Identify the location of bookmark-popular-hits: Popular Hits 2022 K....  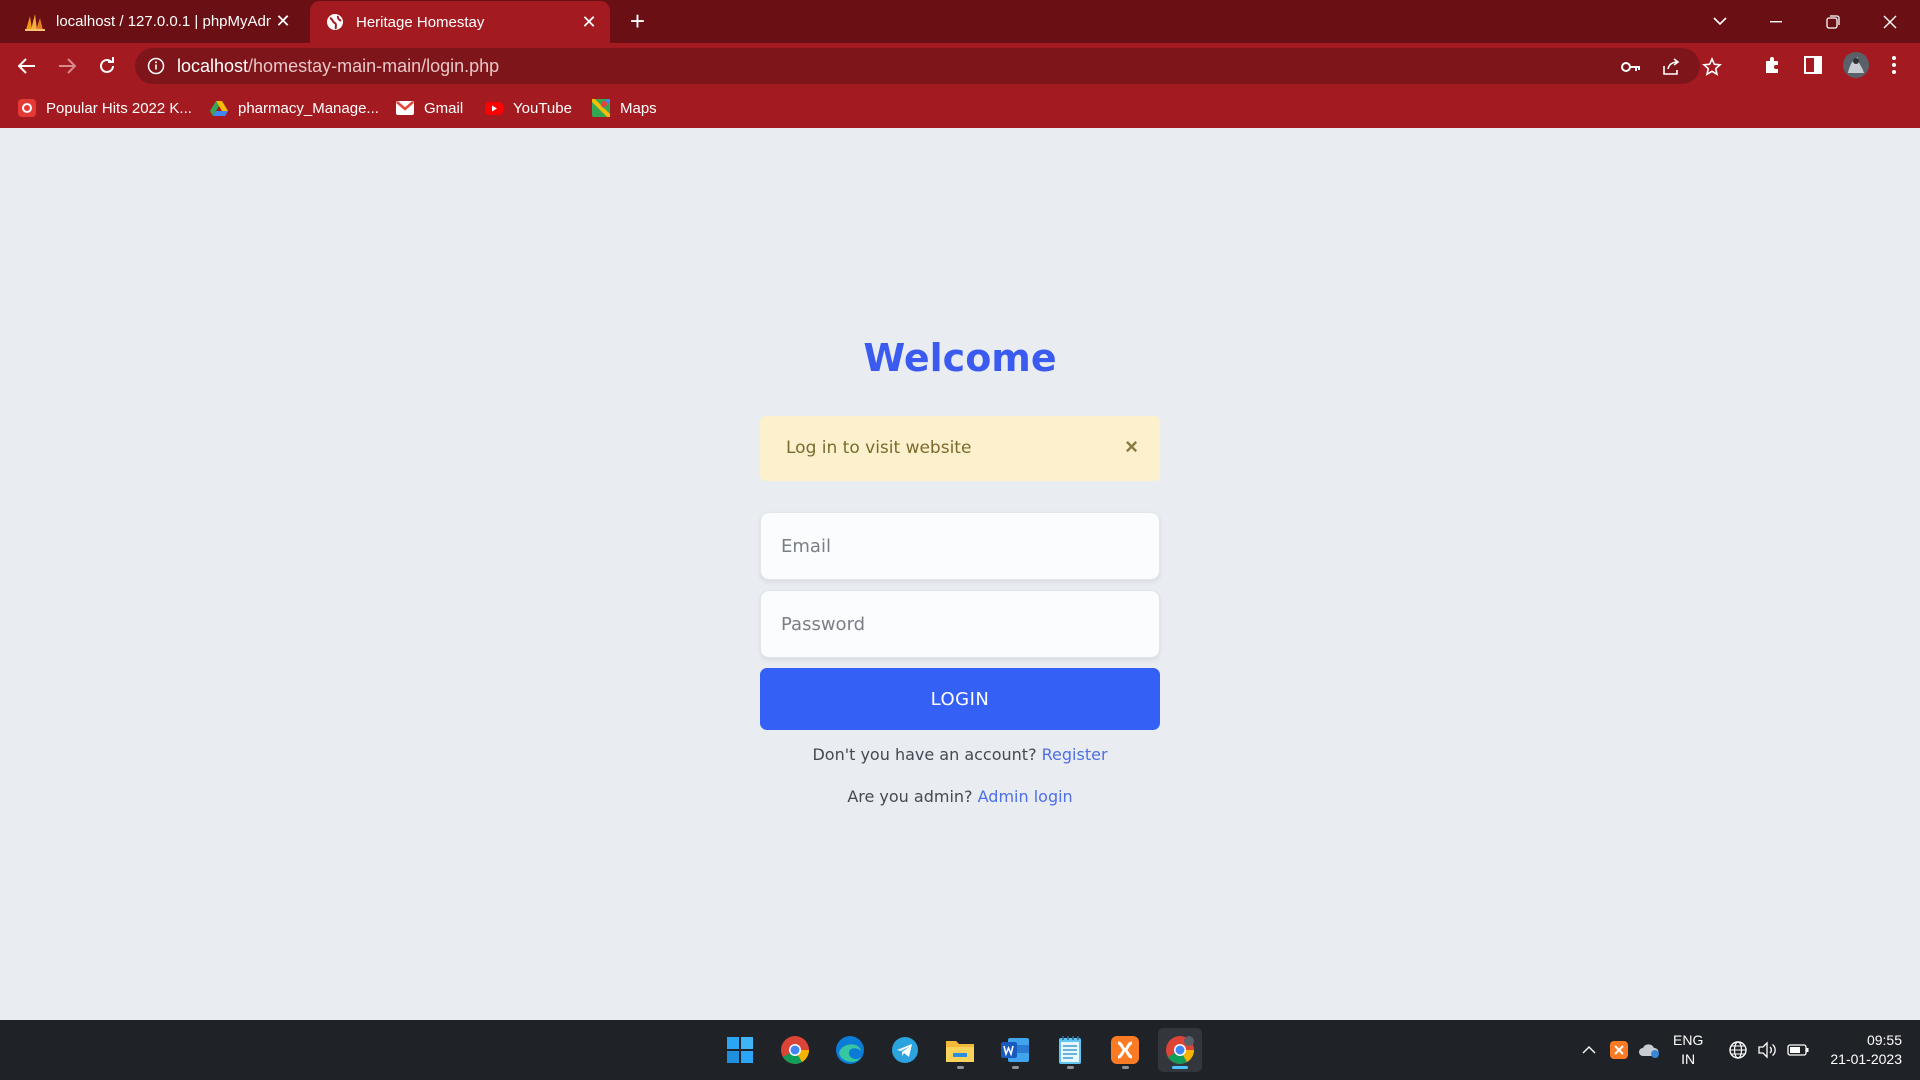
(105, 108).